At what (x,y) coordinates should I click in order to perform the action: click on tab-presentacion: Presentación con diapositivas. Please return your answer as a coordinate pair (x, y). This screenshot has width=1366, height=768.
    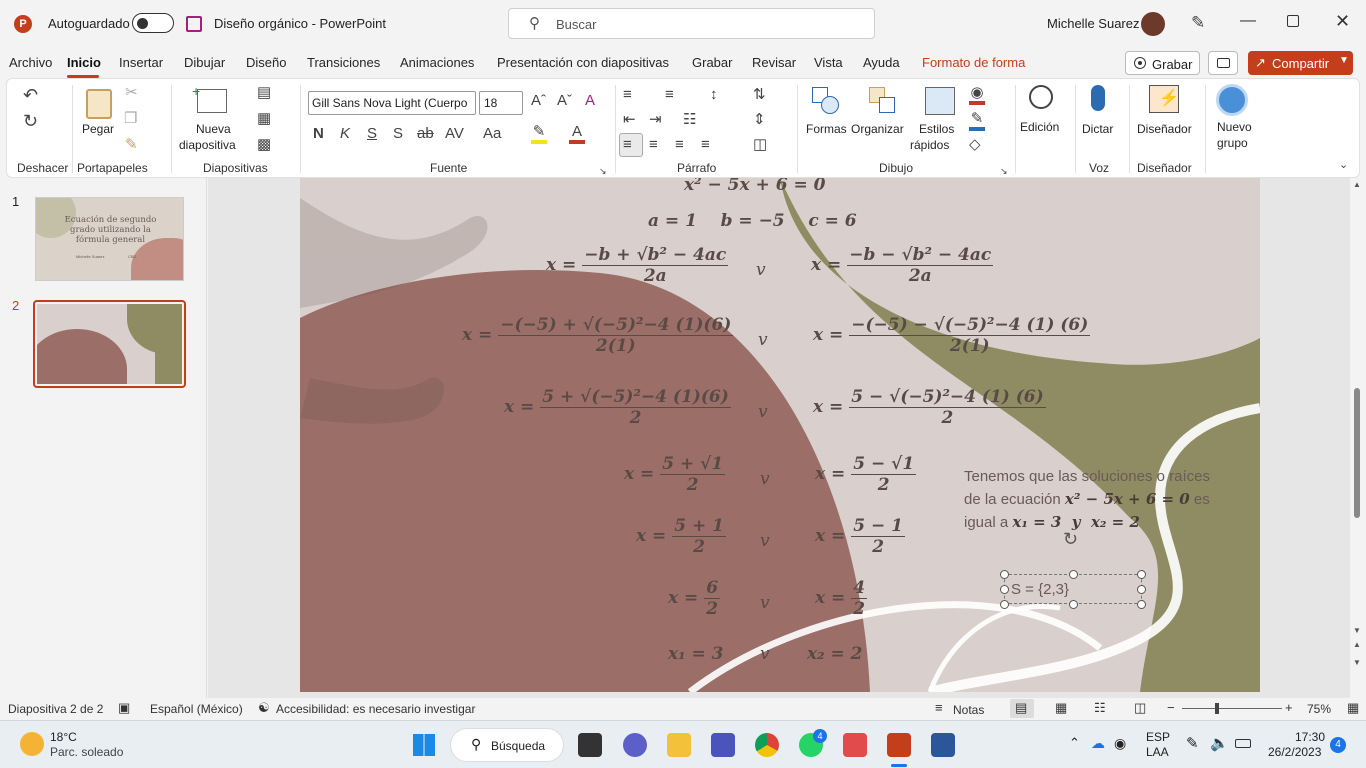
    Looking at the image, I should click on (583, 62).